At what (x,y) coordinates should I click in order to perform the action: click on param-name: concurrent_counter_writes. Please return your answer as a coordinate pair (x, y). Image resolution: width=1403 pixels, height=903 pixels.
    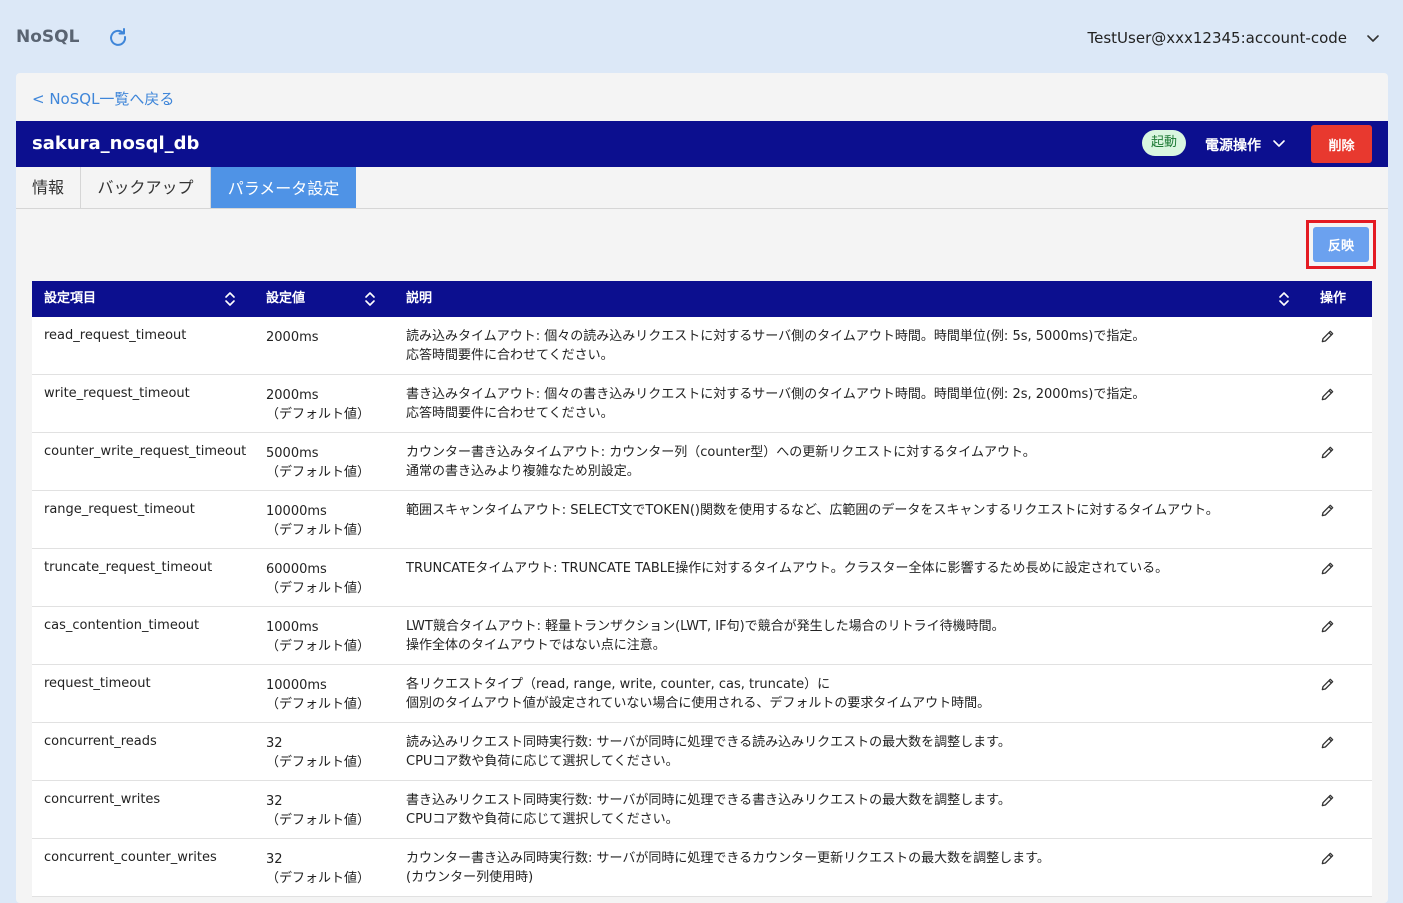
    Looking at the image, I should click on (130, 857).